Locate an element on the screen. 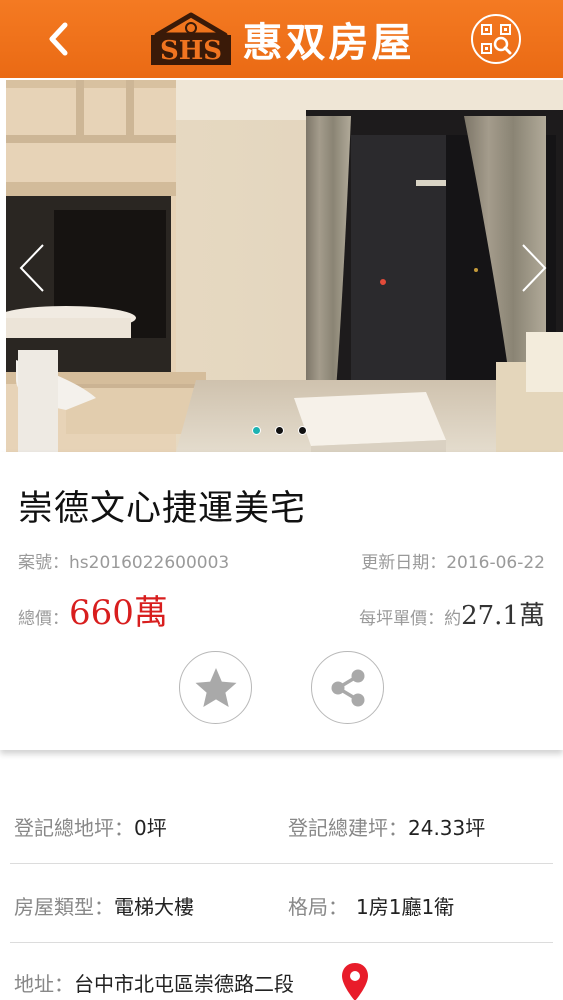  case-value: hs2016022600003 is located at coordinates (149, 563).